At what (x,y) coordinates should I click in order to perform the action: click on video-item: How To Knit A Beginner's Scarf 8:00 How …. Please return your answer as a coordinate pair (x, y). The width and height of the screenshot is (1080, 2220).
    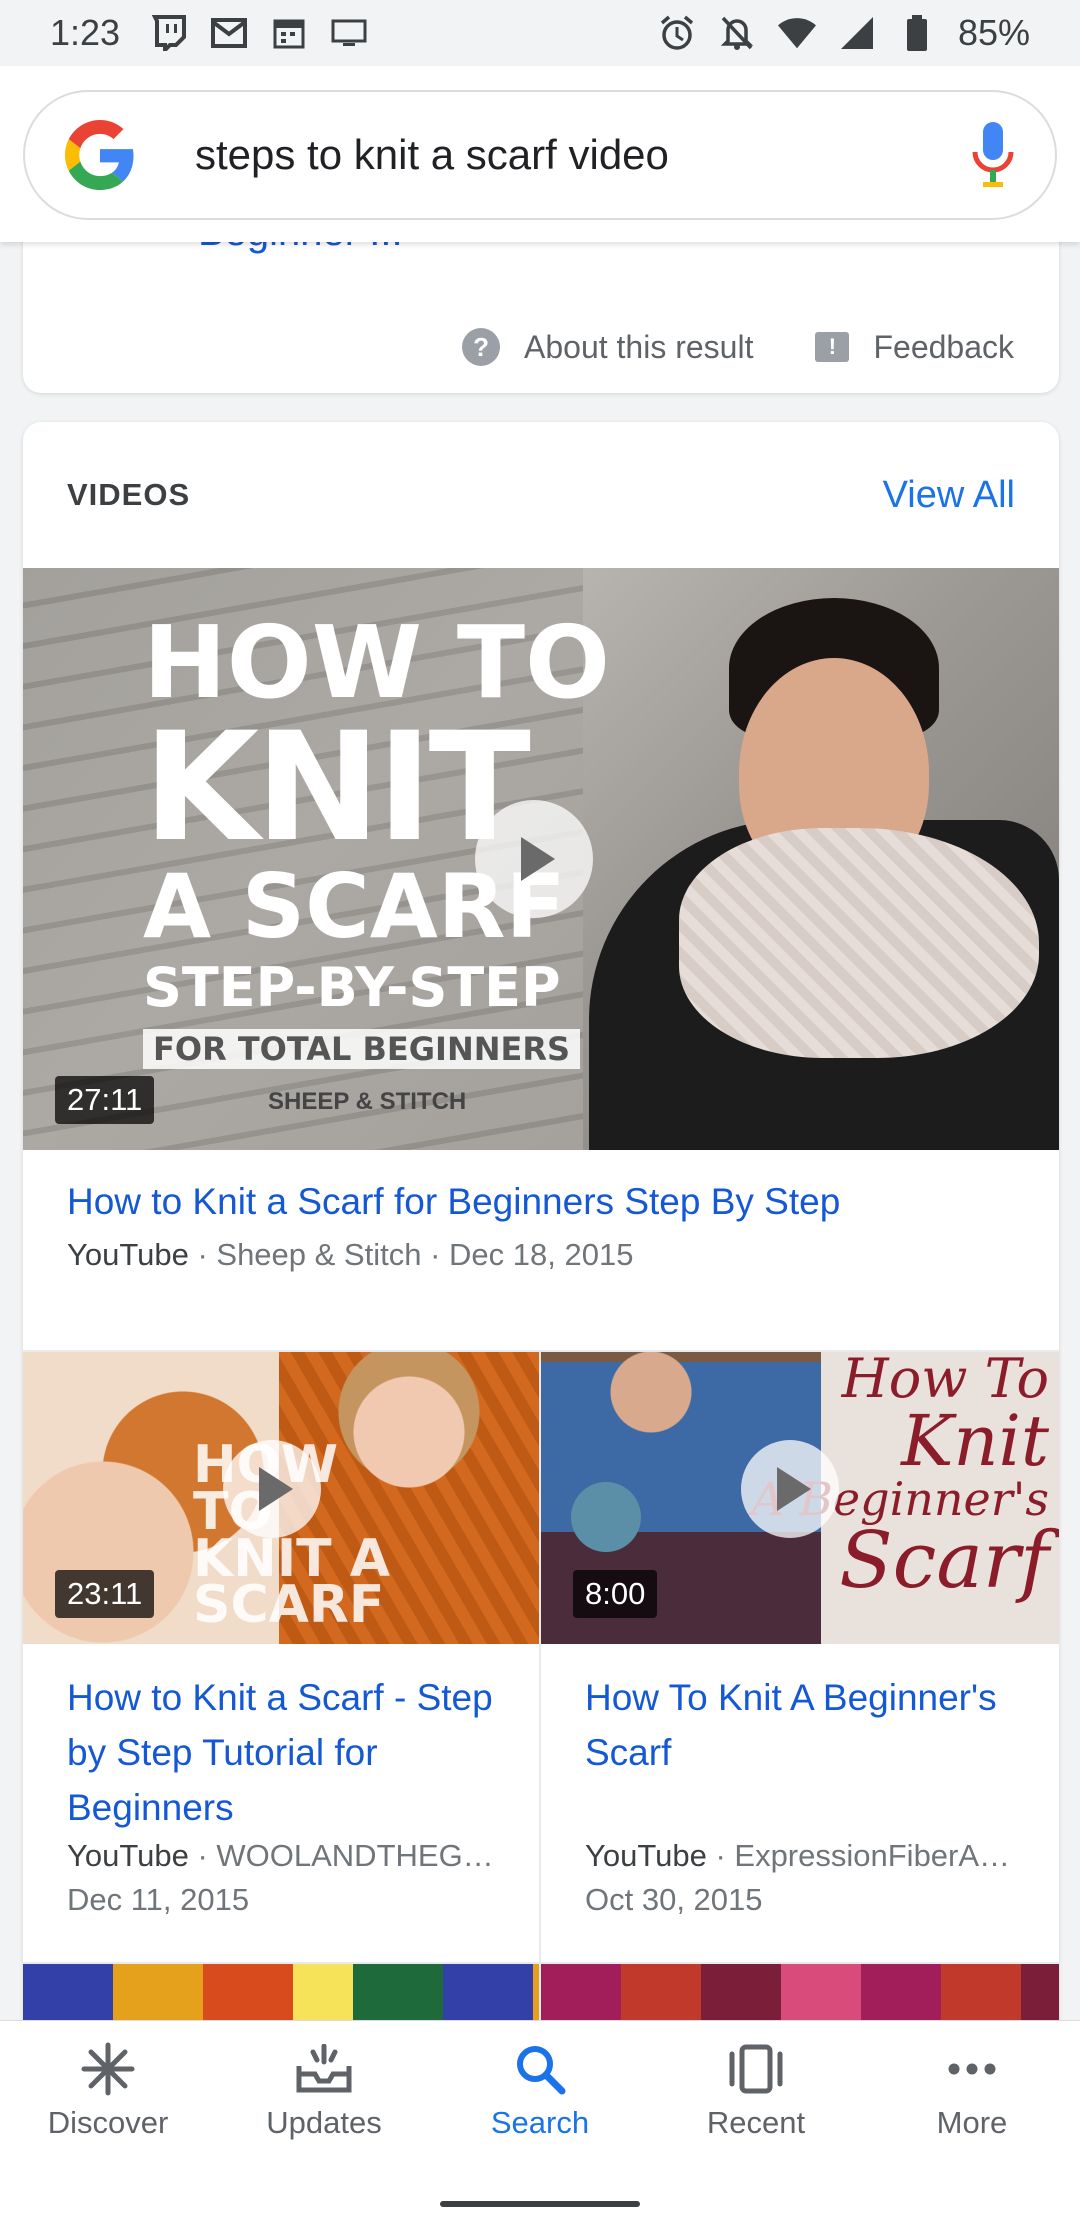
    Looking at the image, I should click on (800, 1658).